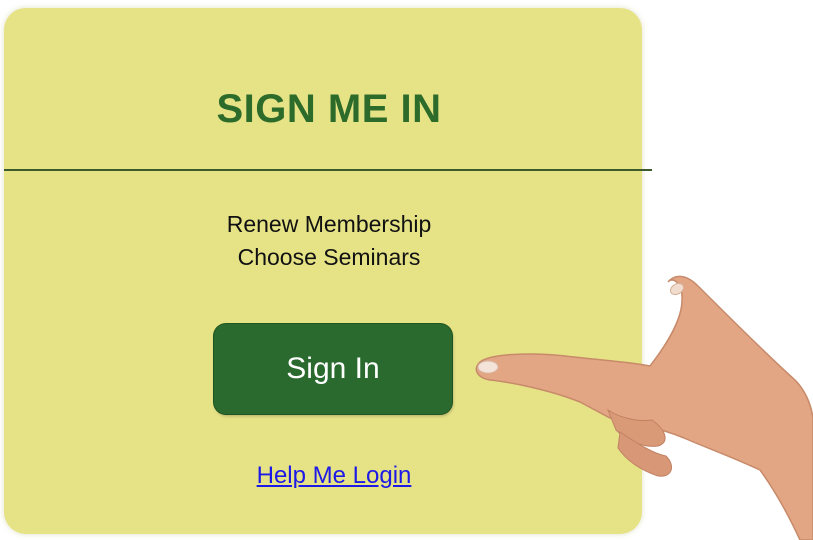 Image resolution: width=813 pixels, height=540 pixels. I want to click on title-divider, so click(328, 170).